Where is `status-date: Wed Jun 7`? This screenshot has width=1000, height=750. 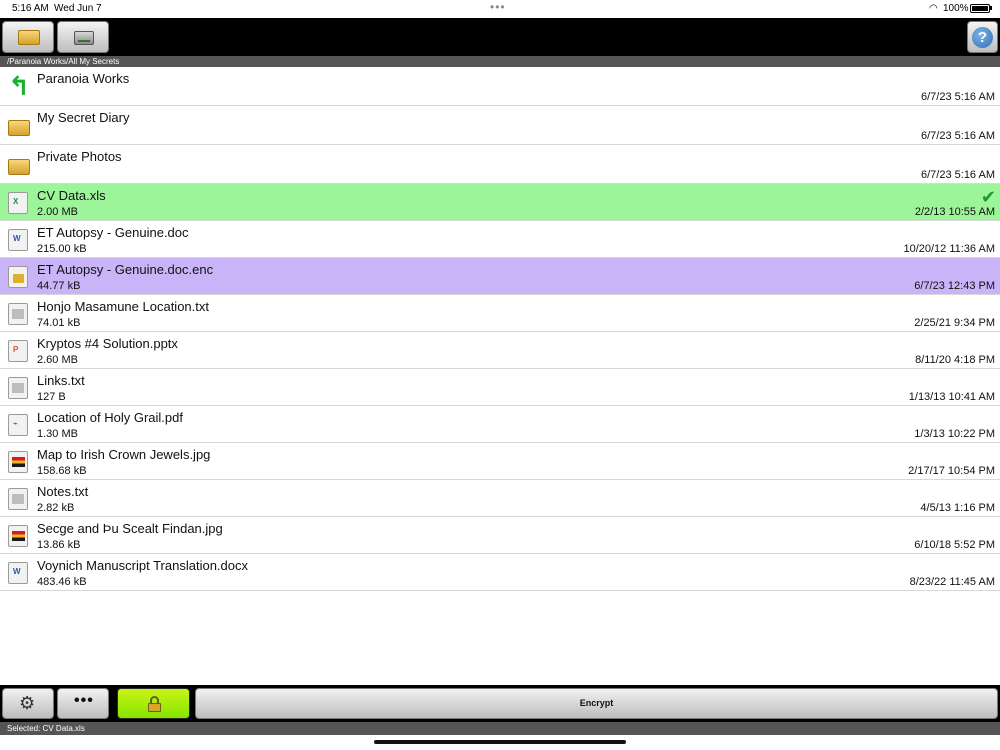
status-date: Wed Jun 7 is located at coordinates (78, 8).